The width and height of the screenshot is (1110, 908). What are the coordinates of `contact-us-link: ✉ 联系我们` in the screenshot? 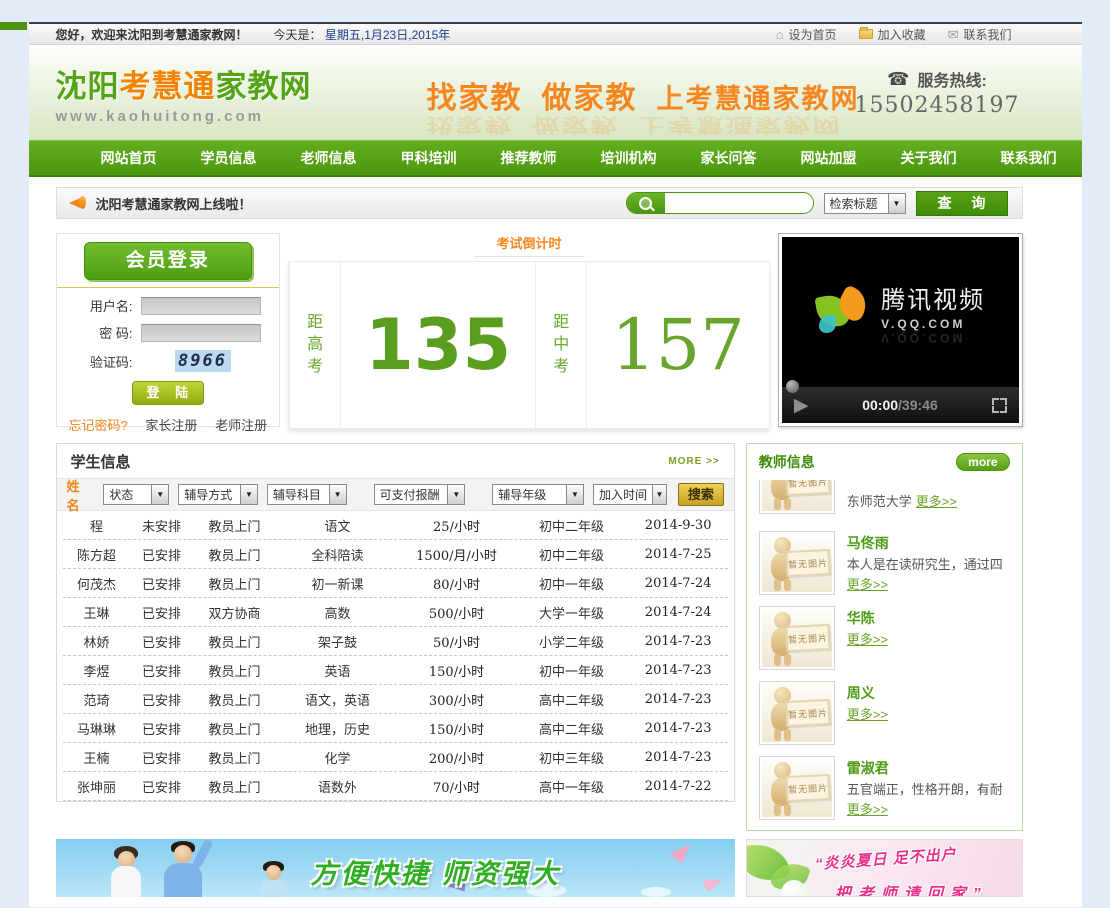 It's located at (980, 34).